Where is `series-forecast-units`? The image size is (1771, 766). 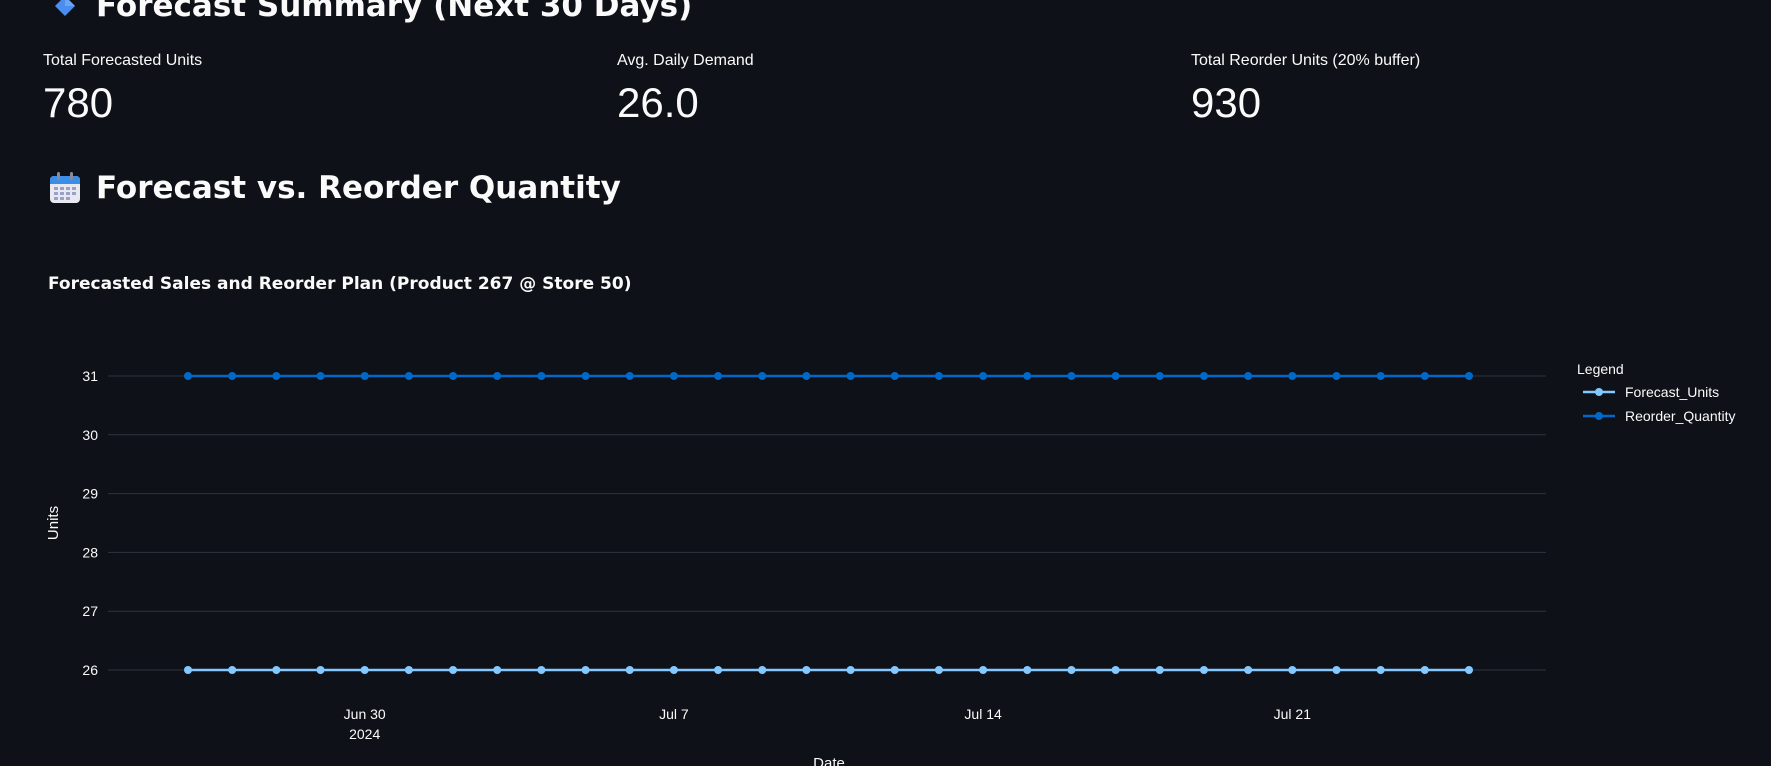 series-forecast-units is located at coordinates (828, 670).